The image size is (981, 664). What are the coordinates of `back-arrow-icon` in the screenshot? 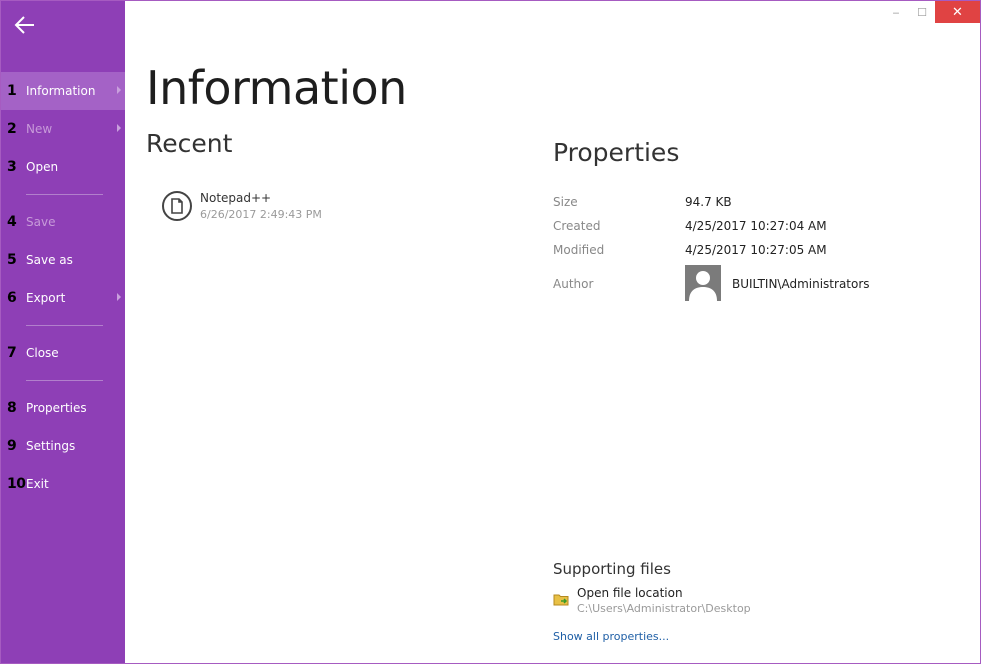 It's located at (24, 25).